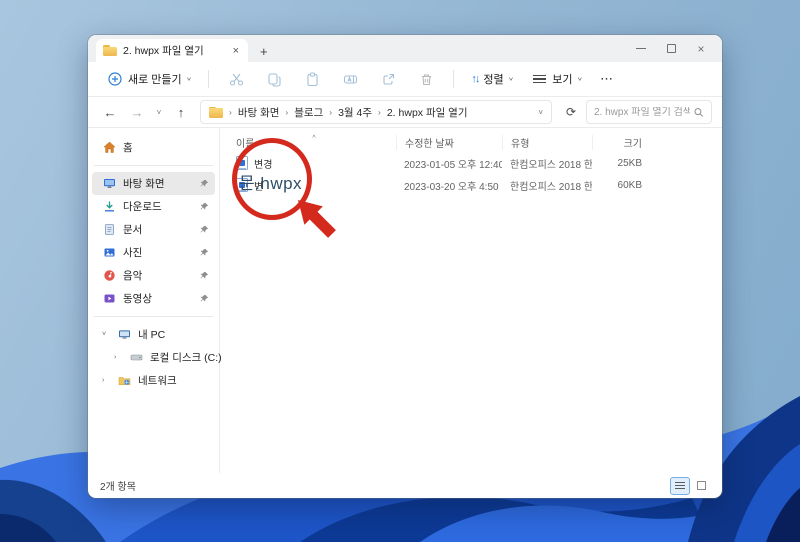 Image resolution: width=800 pixels, height=542 pixels. I want to click on network-icon, so click(124, 381).